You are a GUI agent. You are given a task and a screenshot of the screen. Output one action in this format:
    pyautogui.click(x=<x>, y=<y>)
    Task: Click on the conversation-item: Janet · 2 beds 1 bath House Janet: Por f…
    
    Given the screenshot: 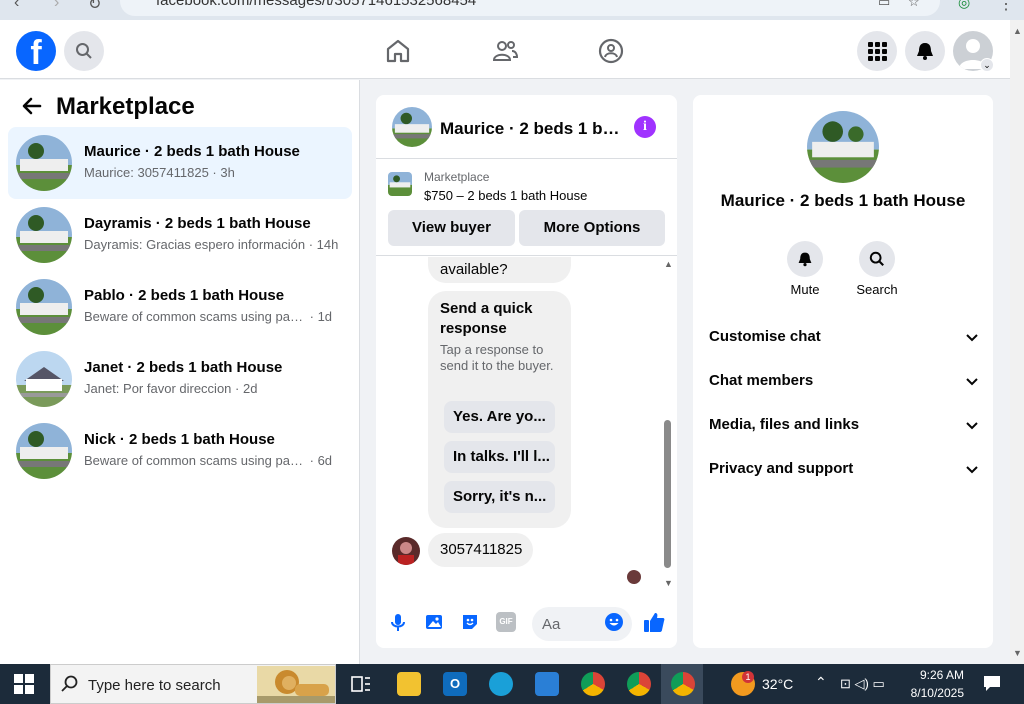 What is the action you would take?
    pyautogui.click(x=180, y=379)
    